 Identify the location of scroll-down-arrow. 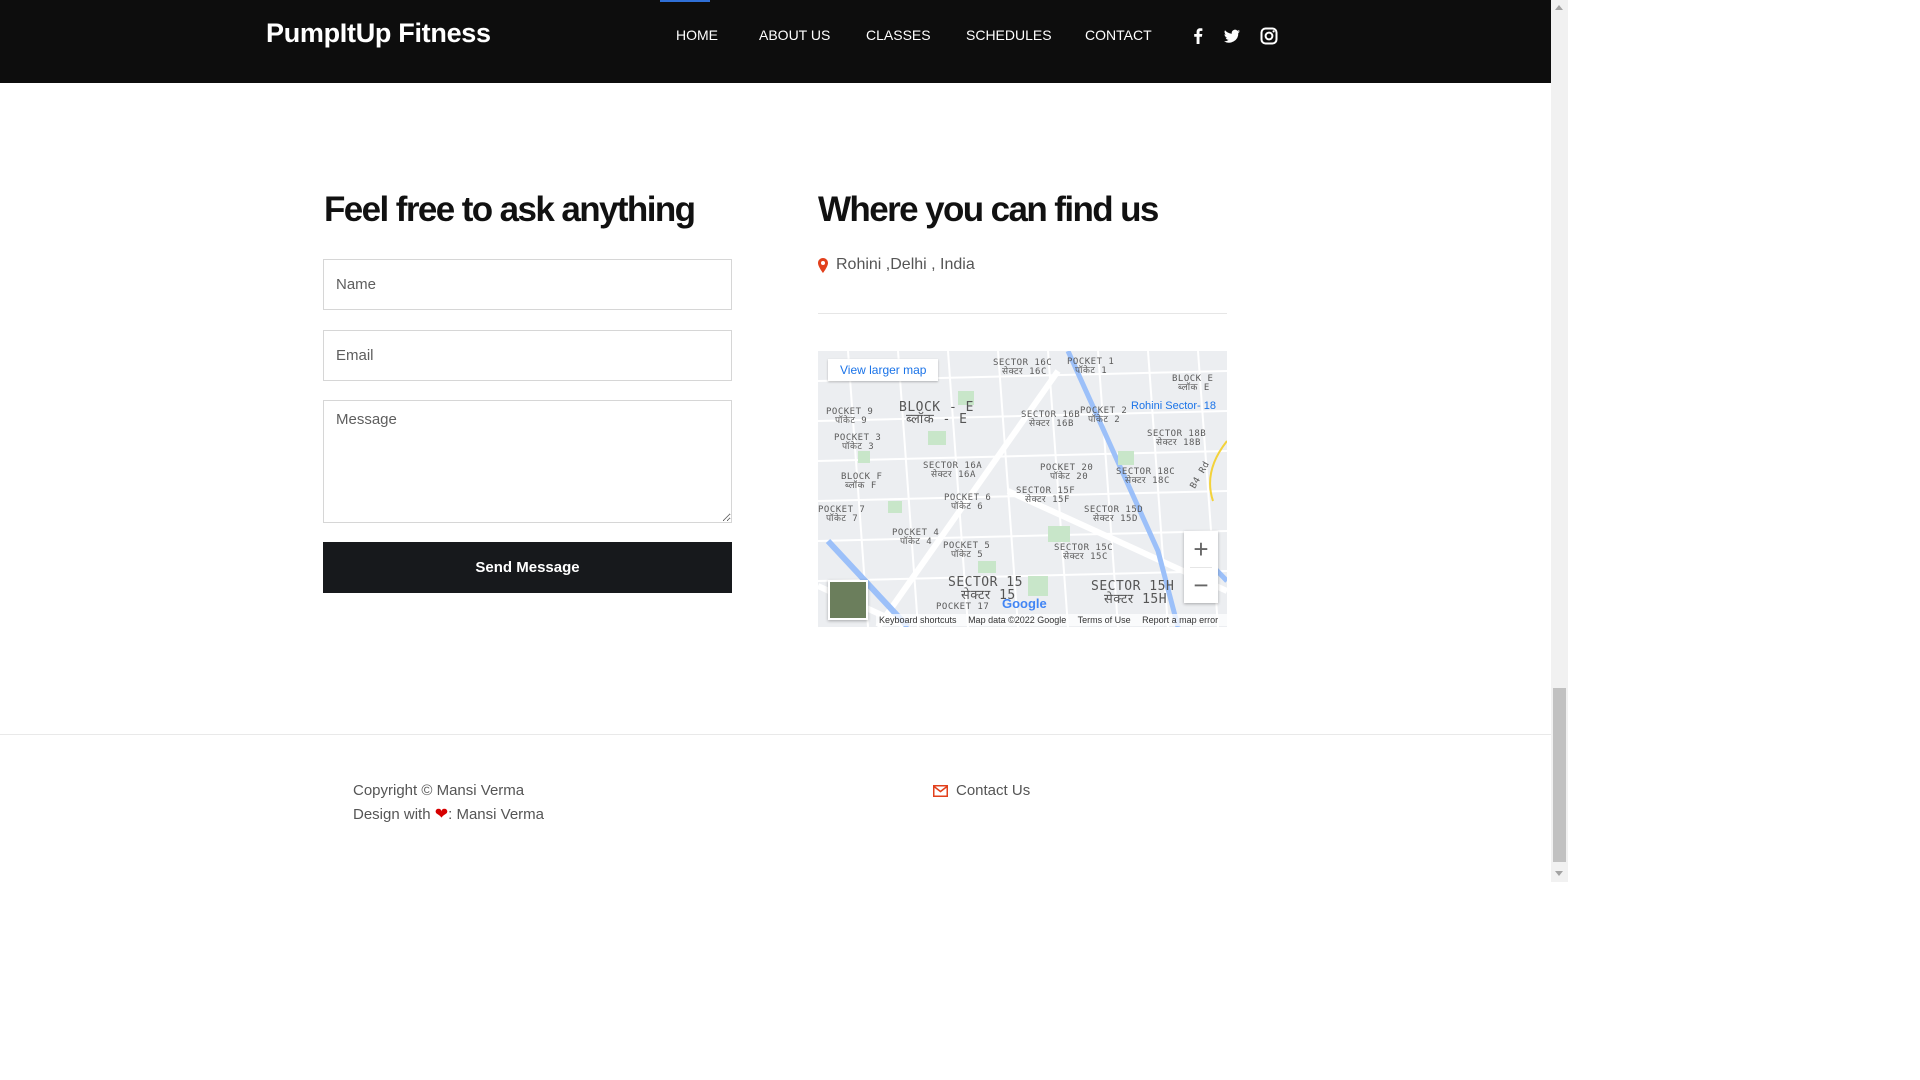
(1559, 873).